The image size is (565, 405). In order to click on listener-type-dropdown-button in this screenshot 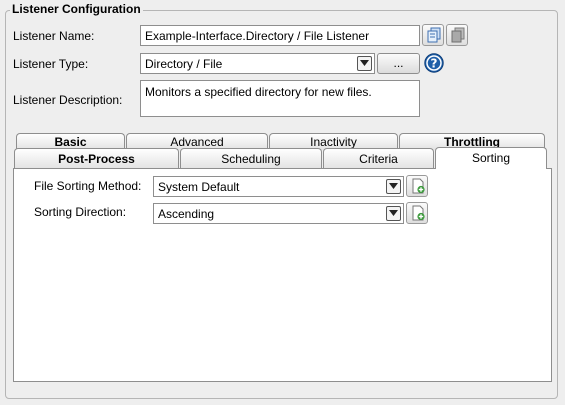, I will do `click(364, 63)`.